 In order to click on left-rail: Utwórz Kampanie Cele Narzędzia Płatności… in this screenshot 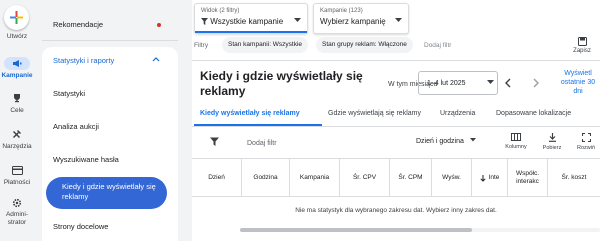, I will do `click(17, 120)`.